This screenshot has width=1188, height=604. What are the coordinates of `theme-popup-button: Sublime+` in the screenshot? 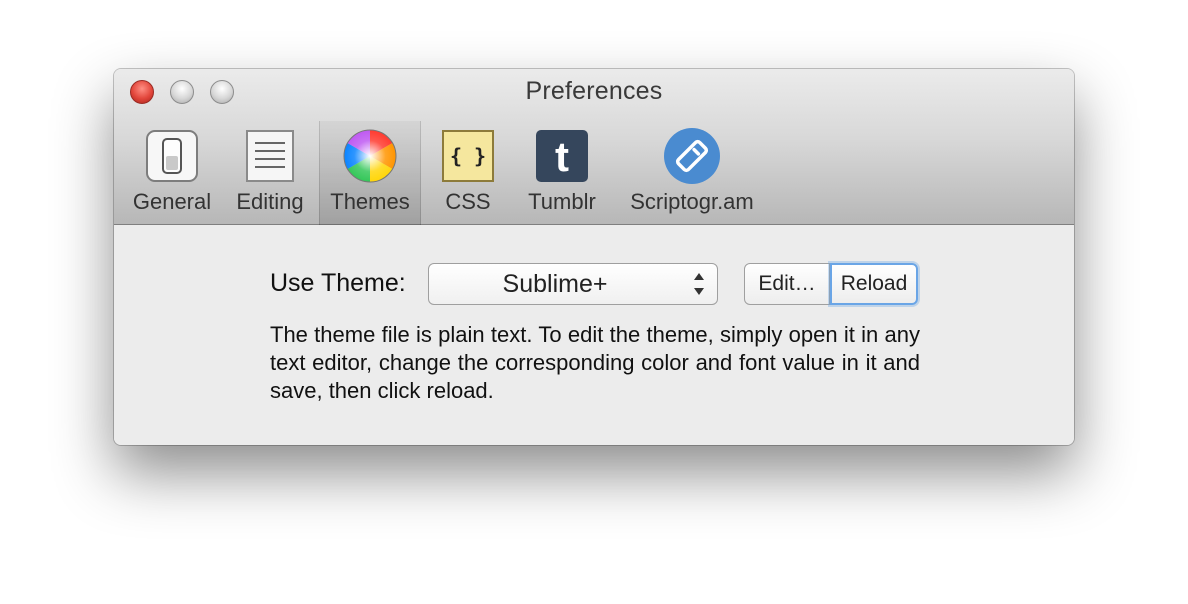 It's located at (573, 284).